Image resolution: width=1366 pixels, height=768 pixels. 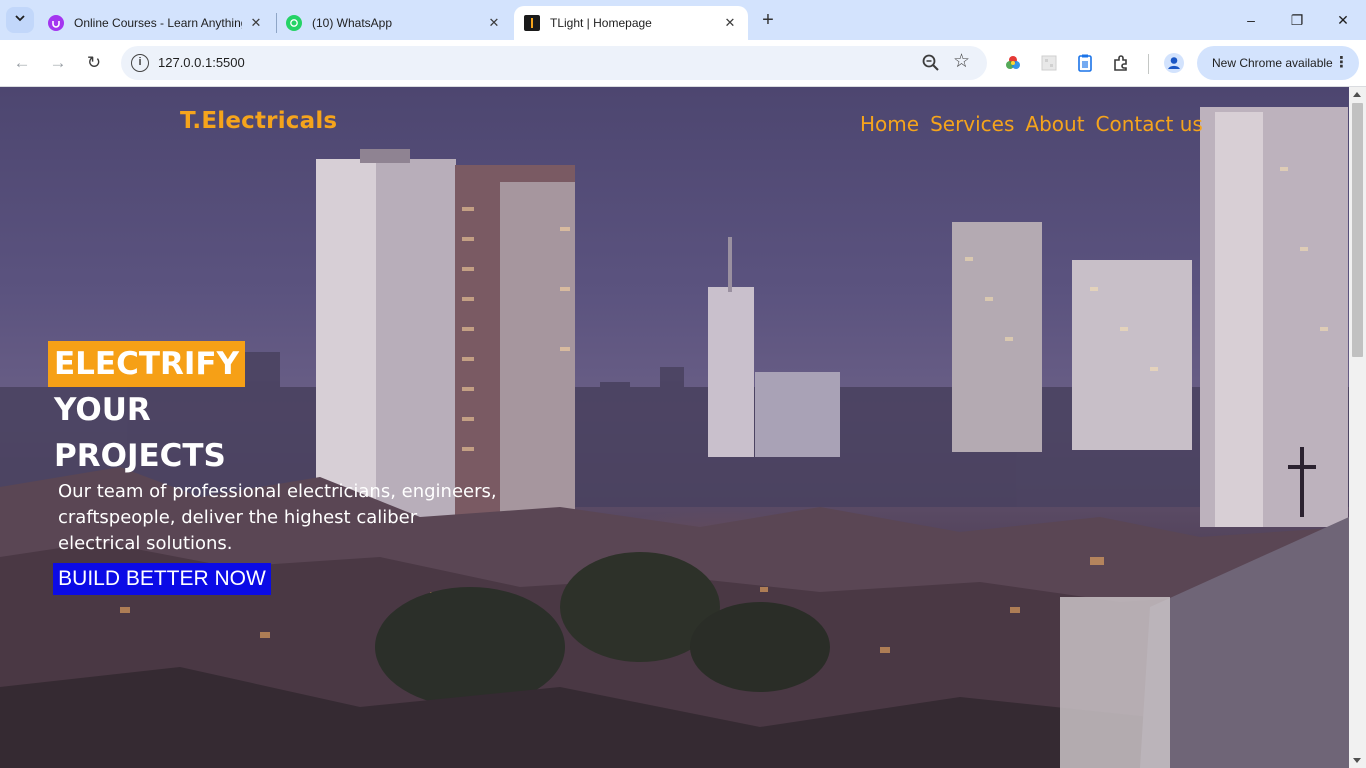 What do you see at coordinates (1013, 63) in the screenshot?
I see `color-extension-icon` at bounding box center [1013, 63].